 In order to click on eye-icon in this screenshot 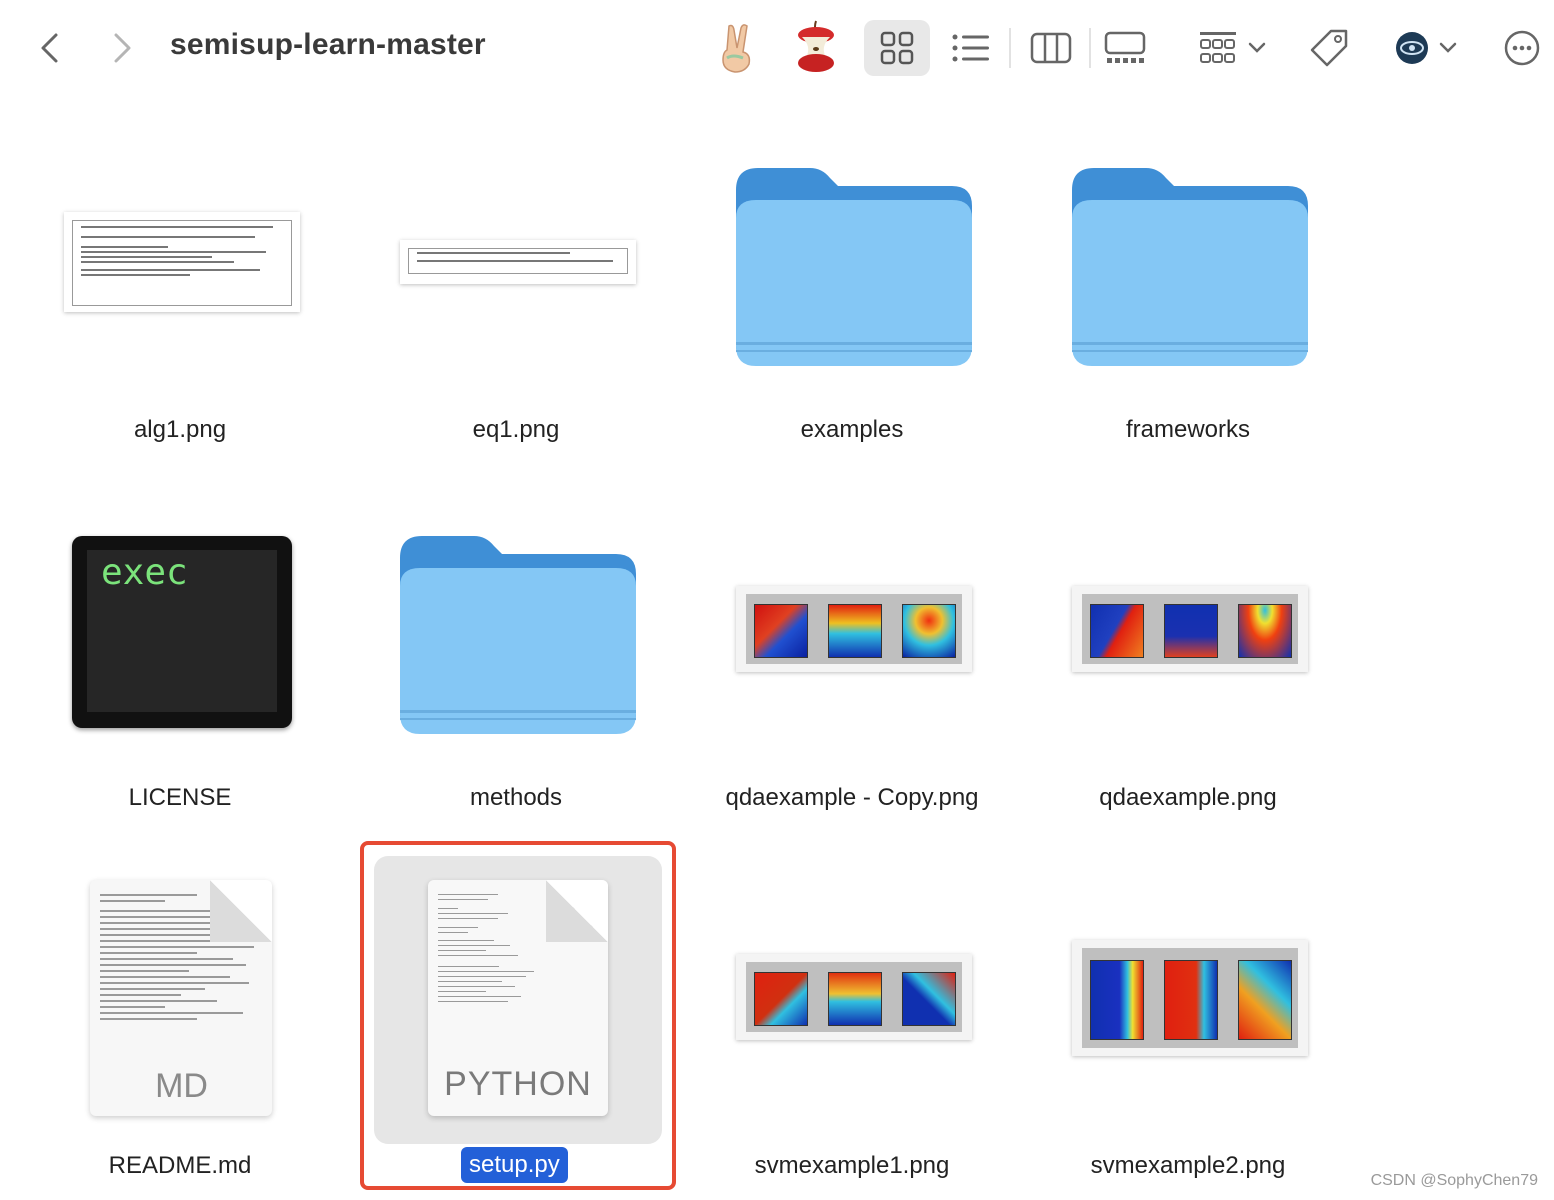, I will do `click(1412, 48)`.